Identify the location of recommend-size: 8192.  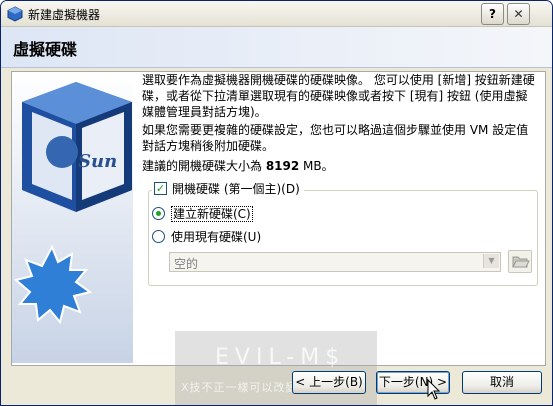
(282, 166).